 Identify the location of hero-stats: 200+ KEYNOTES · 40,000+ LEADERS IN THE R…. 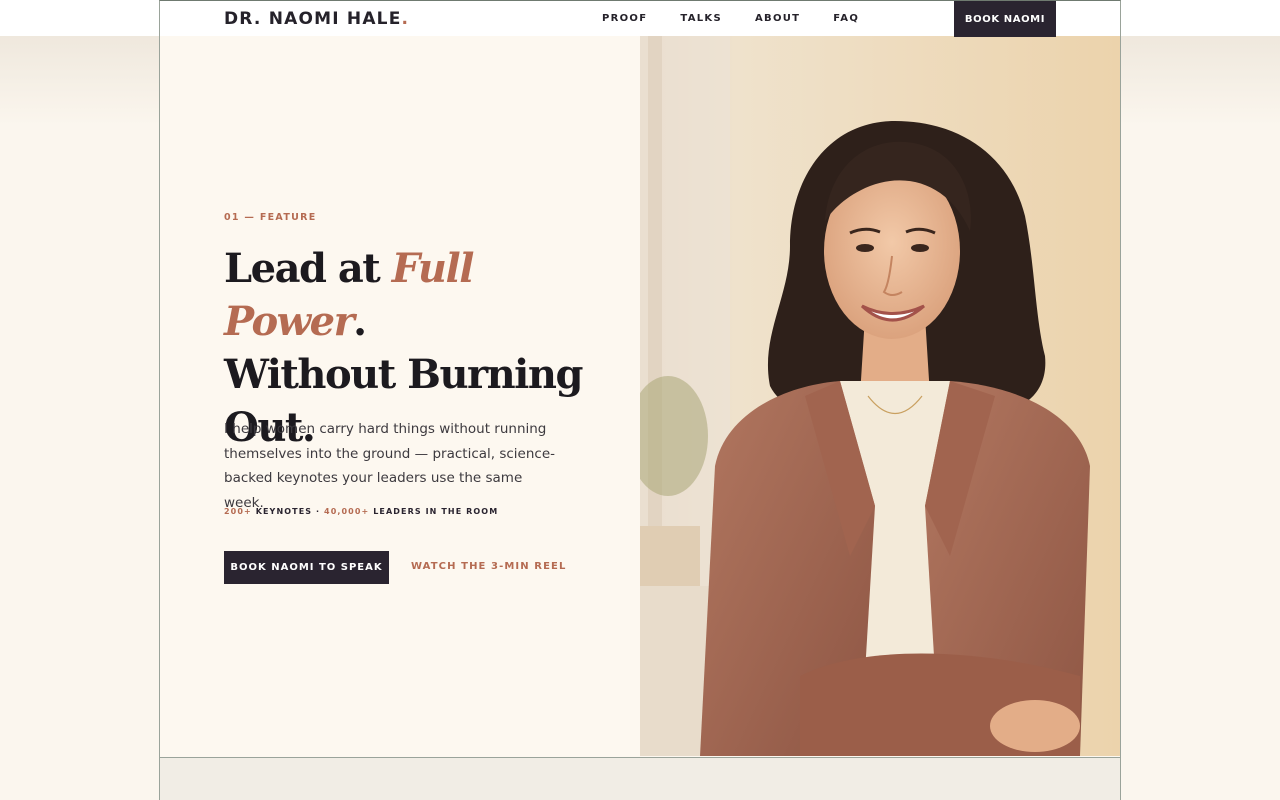
(361, 511).